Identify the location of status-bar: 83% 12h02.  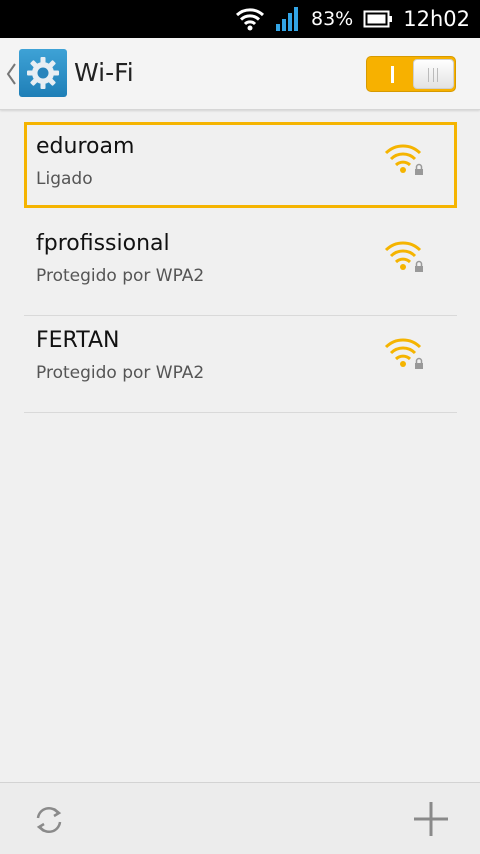
(240, 19).